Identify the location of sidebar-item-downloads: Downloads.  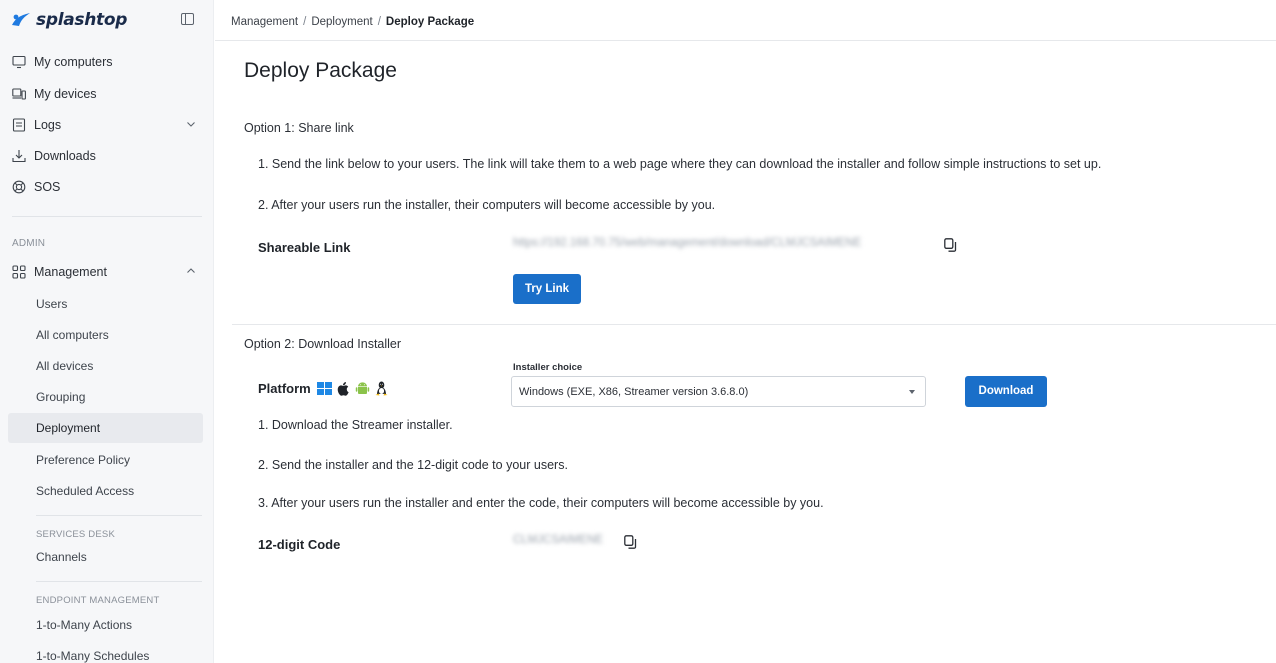
(107, 156).